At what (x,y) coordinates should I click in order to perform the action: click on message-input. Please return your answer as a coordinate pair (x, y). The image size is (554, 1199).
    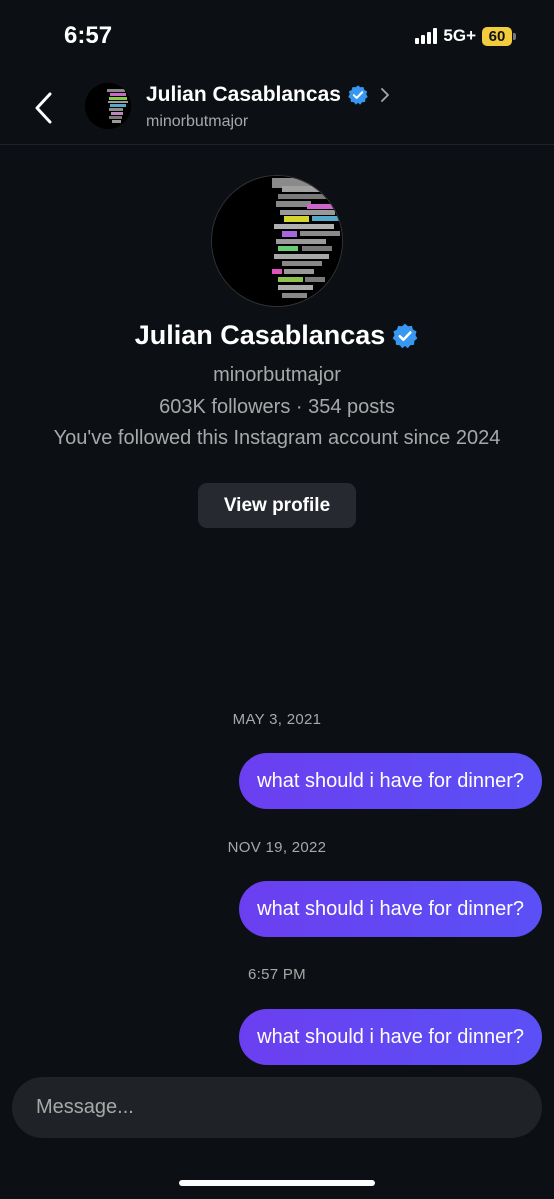
    Looking at the image, I should click on (277, 1107).